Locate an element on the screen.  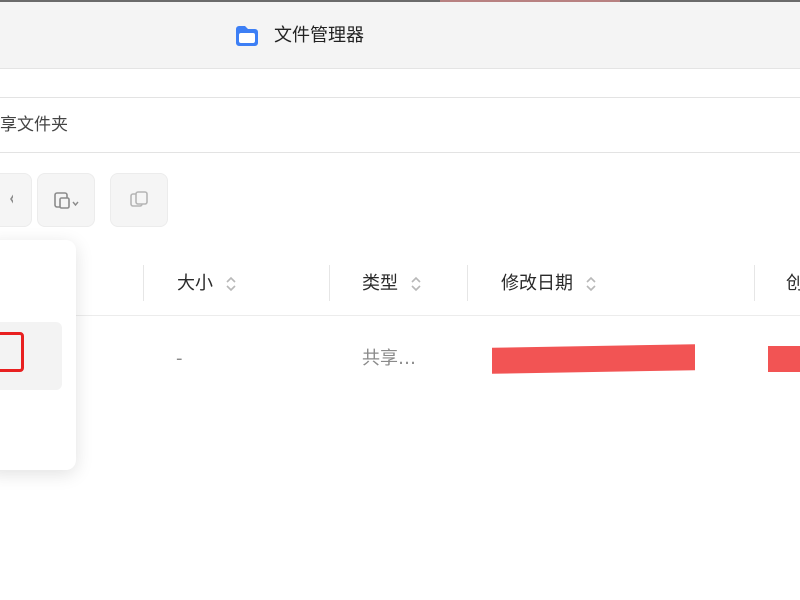
partial-icon is located at coordinates (11, 199).